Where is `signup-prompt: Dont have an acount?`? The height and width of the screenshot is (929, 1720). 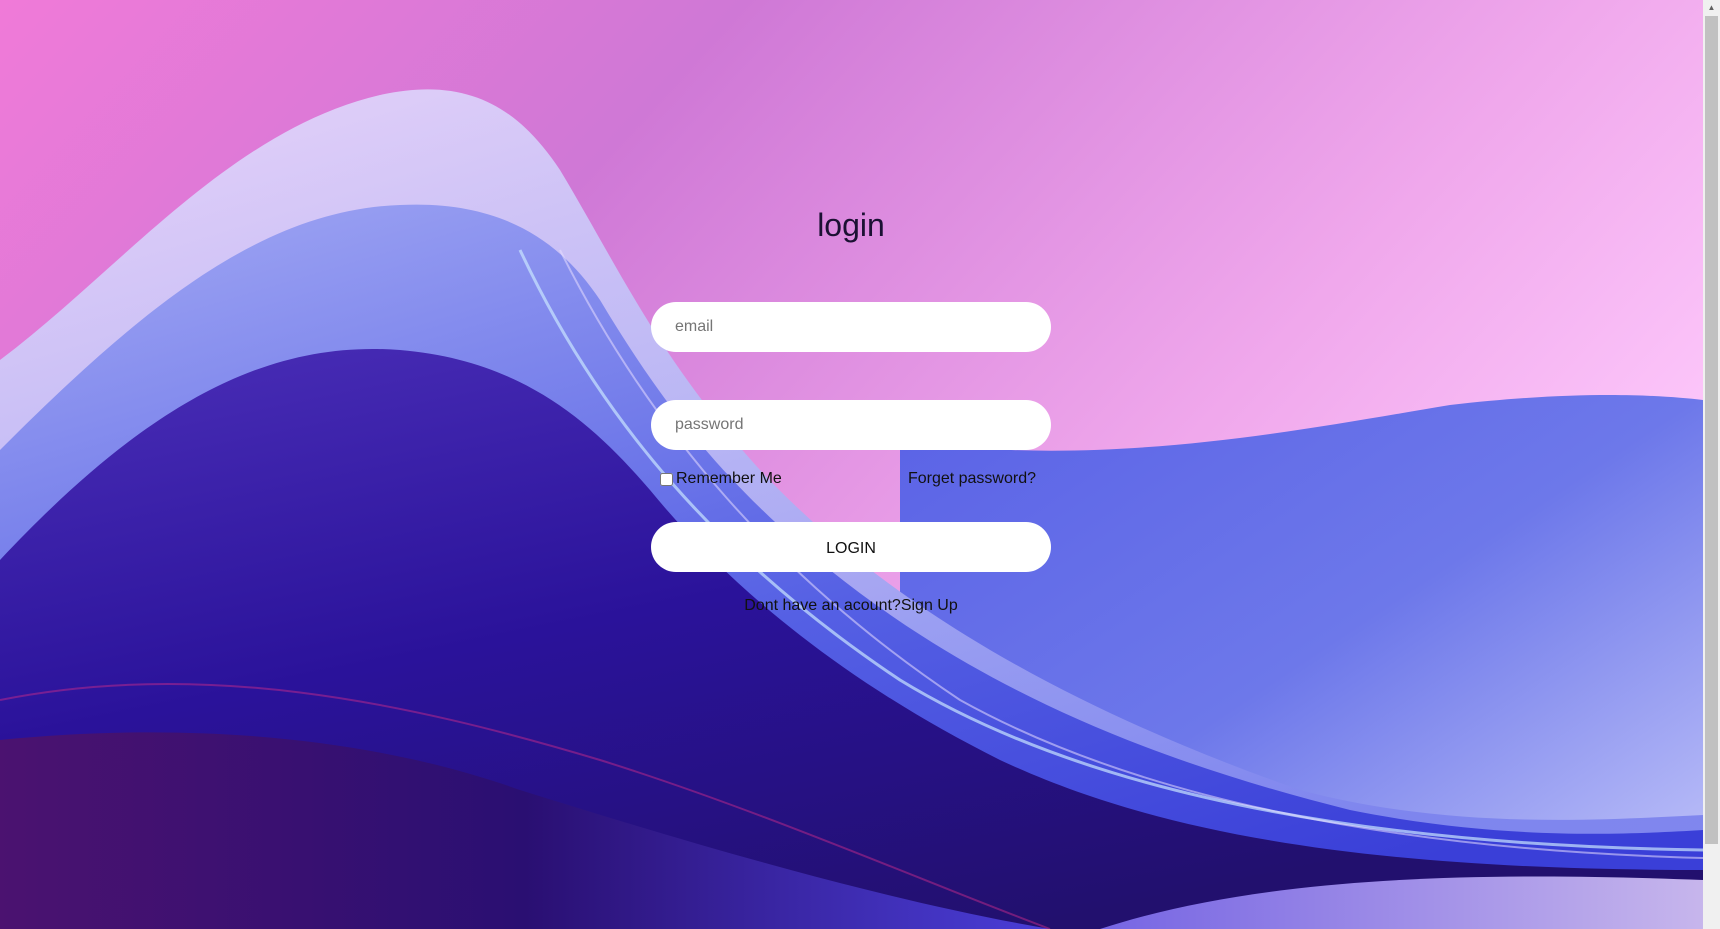
signup-prompt: Dont have an acount? is located at coordinates (822, 605).